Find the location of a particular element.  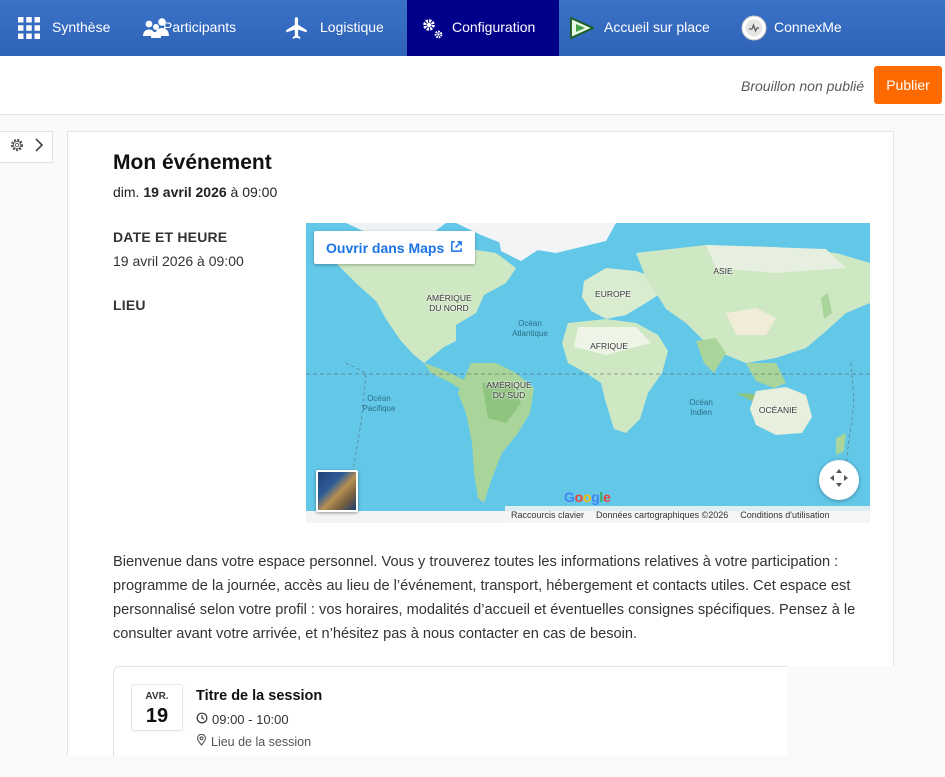

google-logo: Google is located at coordinates (587, 497).